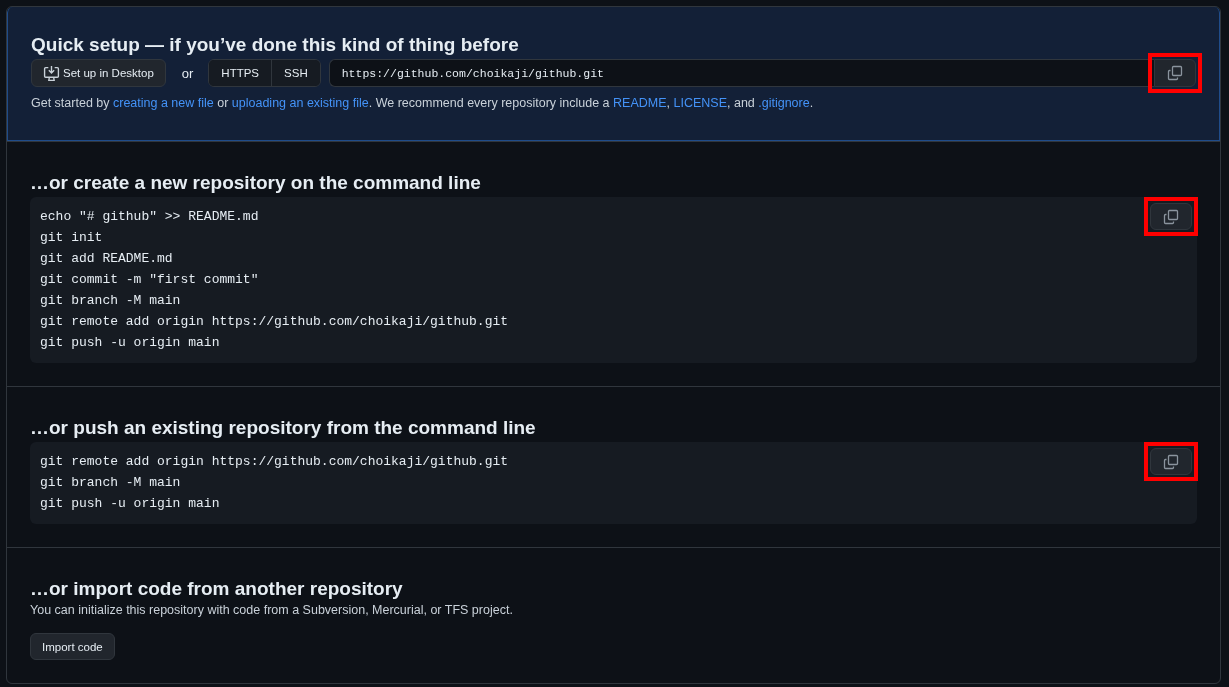 This screenshot has width=1229, height=687. What do you see at coordinates (51, 73) in the screenshot?
I see `monitor-download-icon` at bounding box center [51, 73].